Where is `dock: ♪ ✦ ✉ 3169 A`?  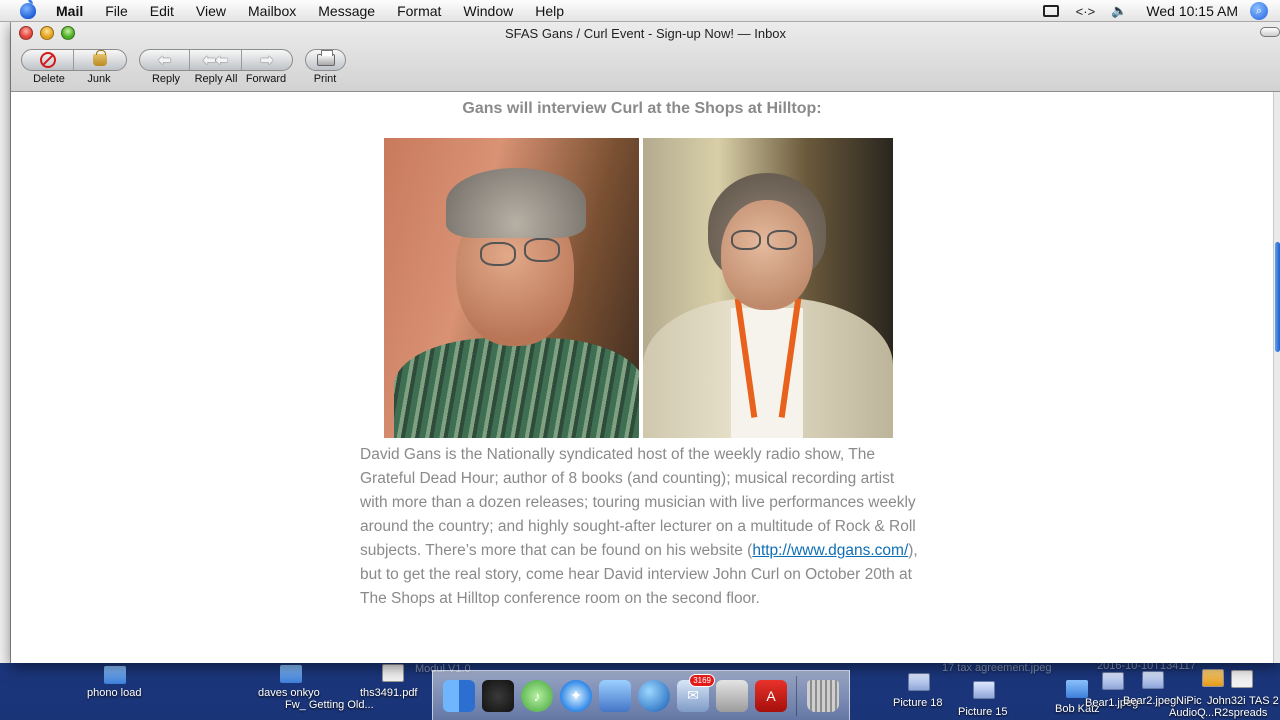 dock: ♪ ✦ ✉ 3169 A is located at coordinates (641, 695).